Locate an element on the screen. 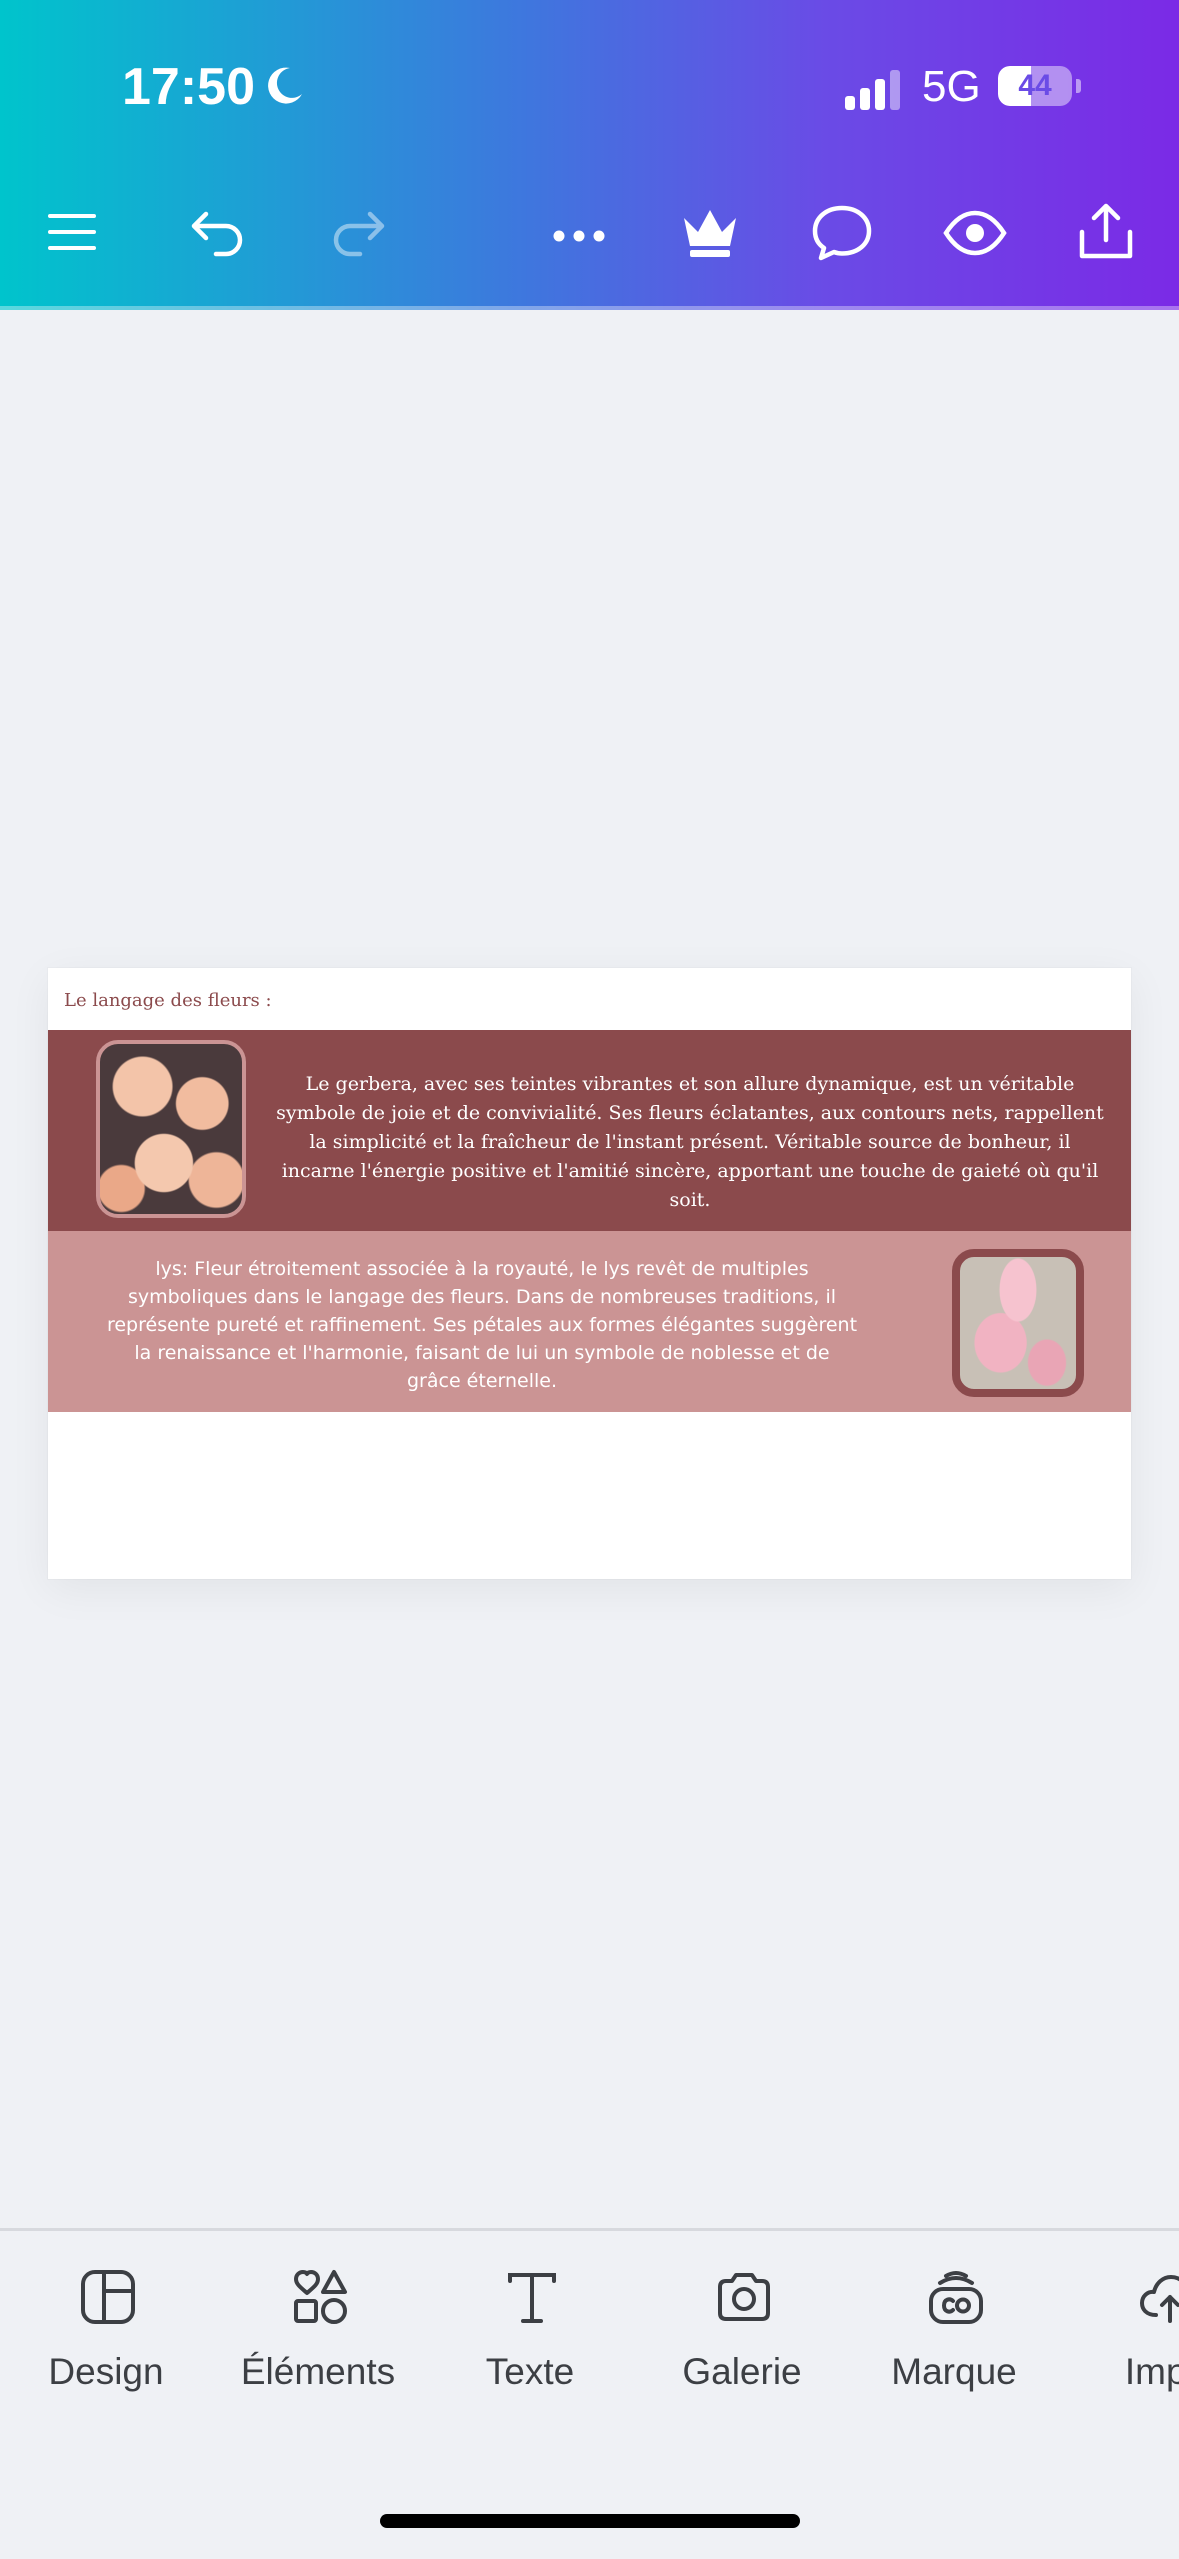  nav-label: Texte is located at coordinates (530, 2371).